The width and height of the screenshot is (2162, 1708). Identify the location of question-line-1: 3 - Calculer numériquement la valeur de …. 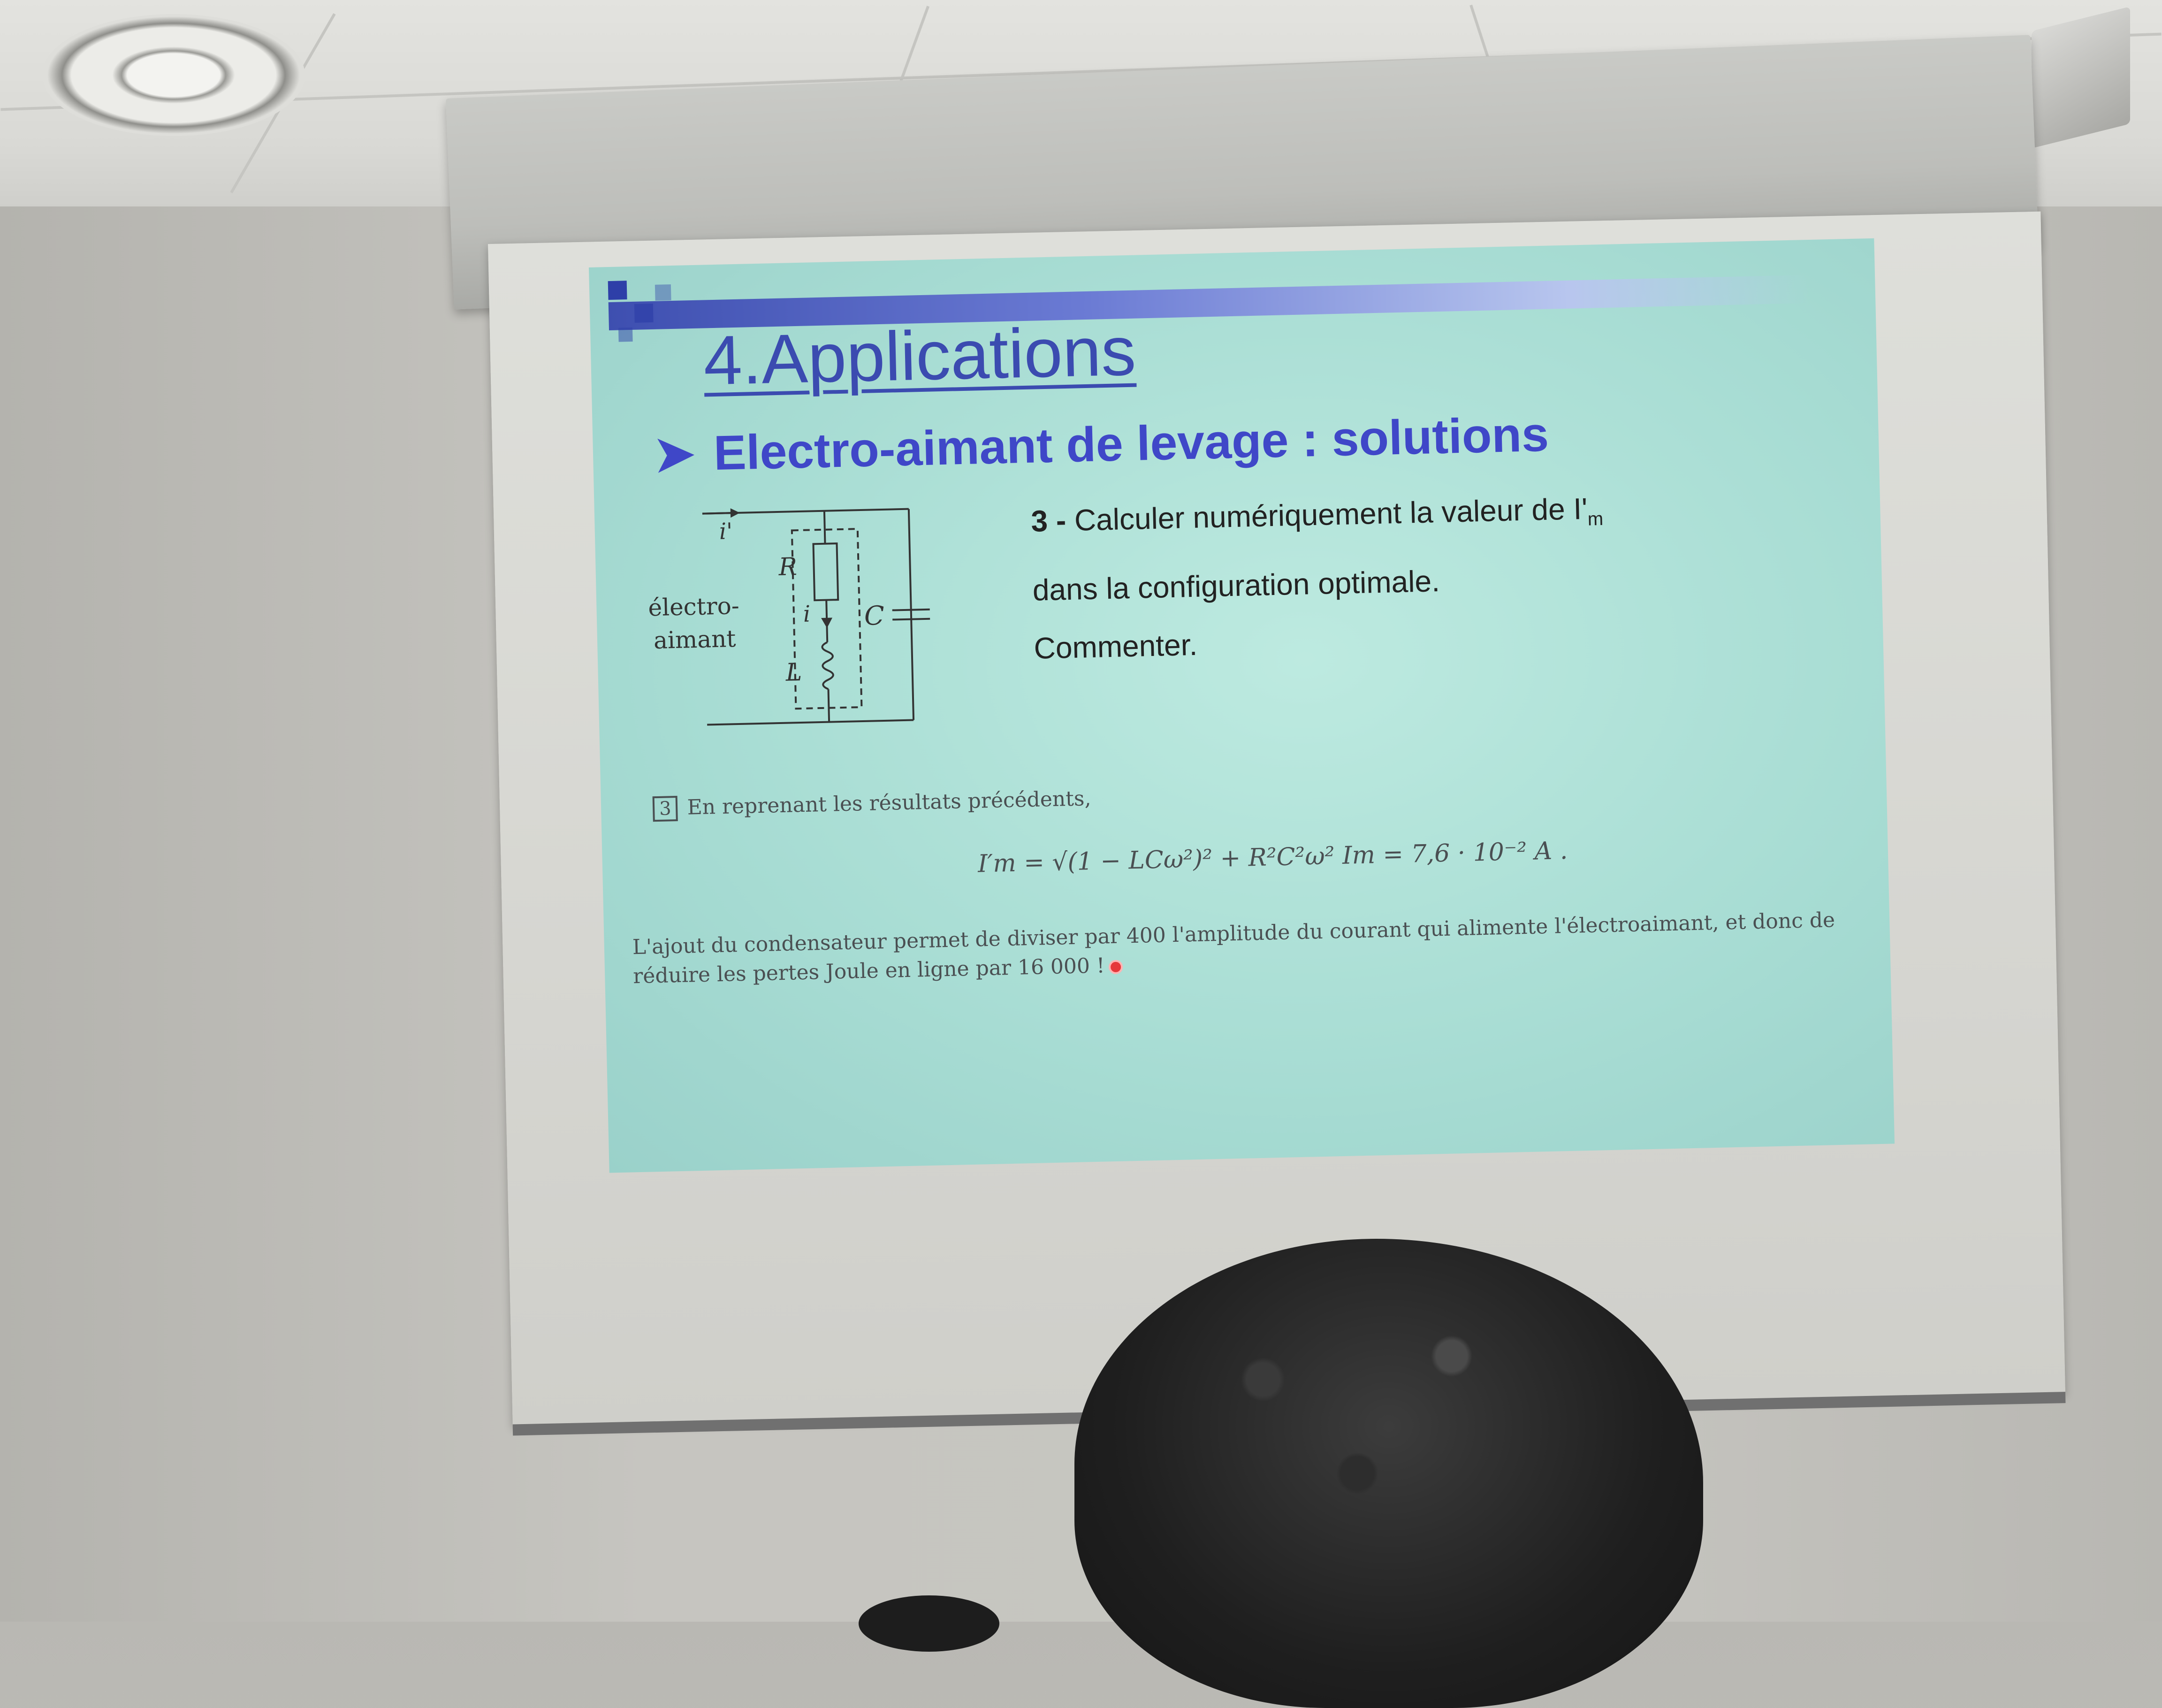
(1317, 520).